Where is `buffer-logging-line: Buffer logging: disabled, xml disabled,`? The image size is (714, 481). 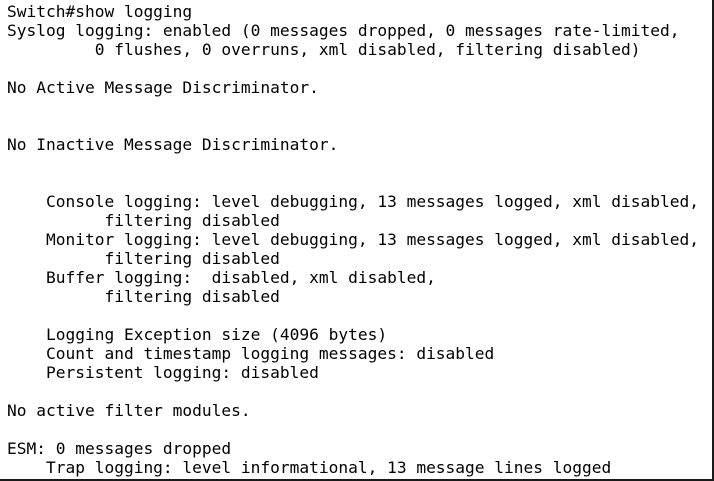
buffer-logging-line: Buffer logging: disabled, xml disabled, is located at coordinates (221, 277).